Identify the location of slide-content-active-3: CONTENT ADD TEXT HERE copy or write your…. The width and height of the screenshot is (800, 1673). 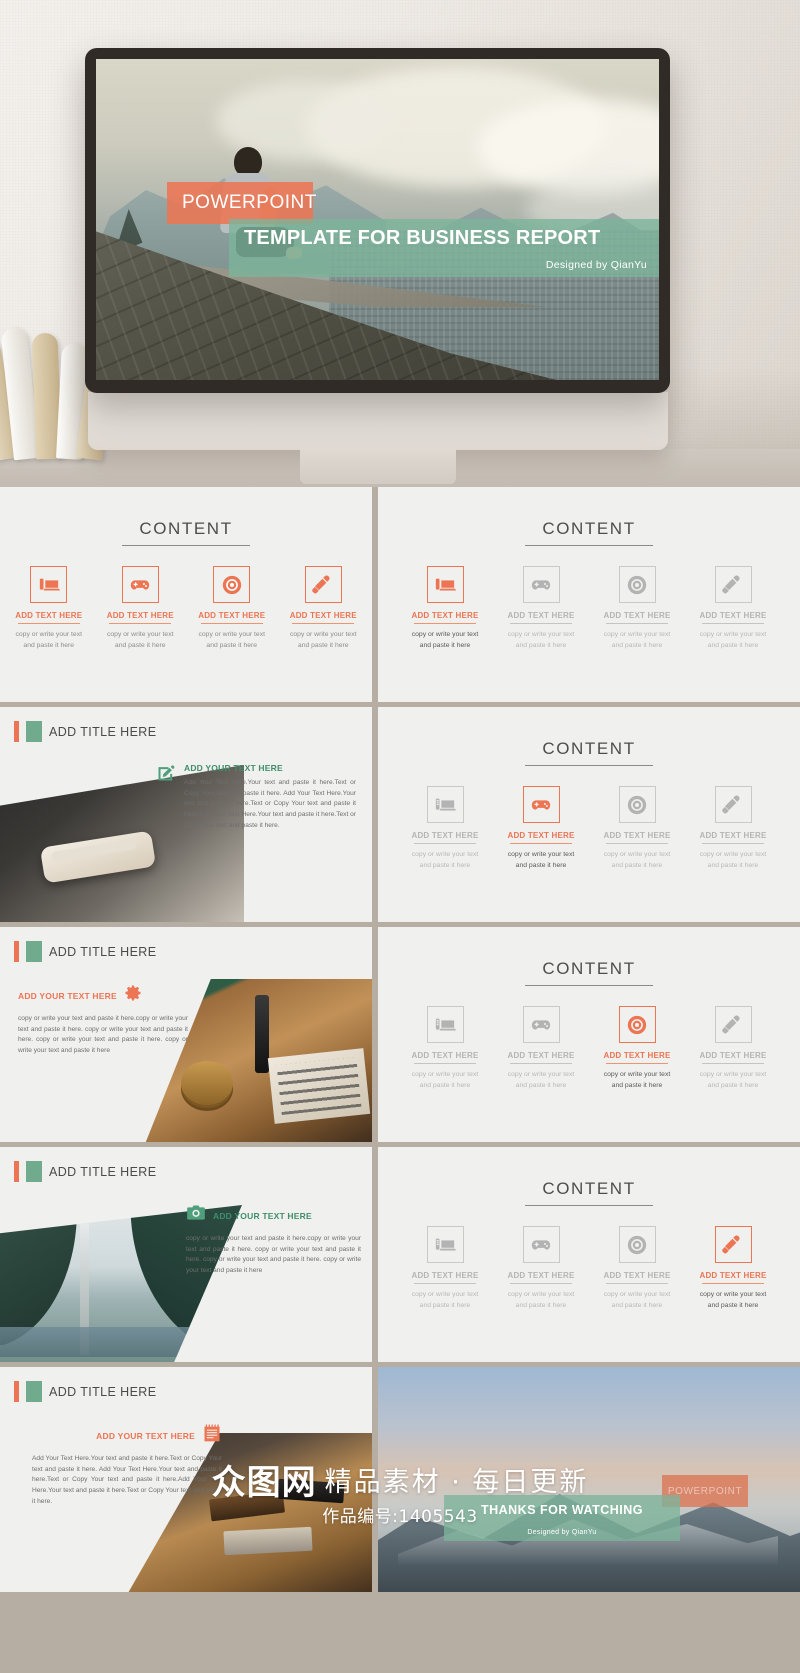
(589, 1254).